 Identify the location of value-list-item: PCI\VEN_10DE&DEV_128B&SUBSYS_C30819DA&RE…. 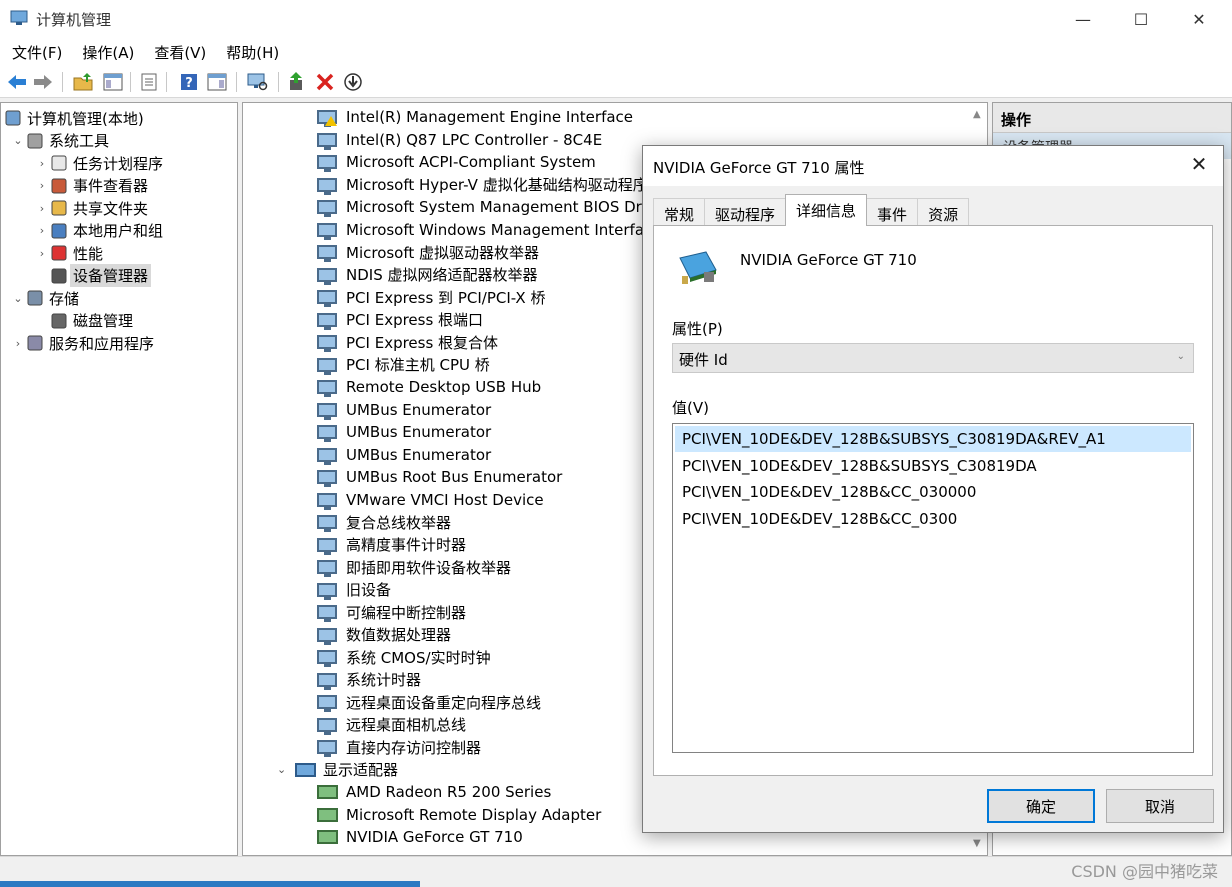
(933, 439).